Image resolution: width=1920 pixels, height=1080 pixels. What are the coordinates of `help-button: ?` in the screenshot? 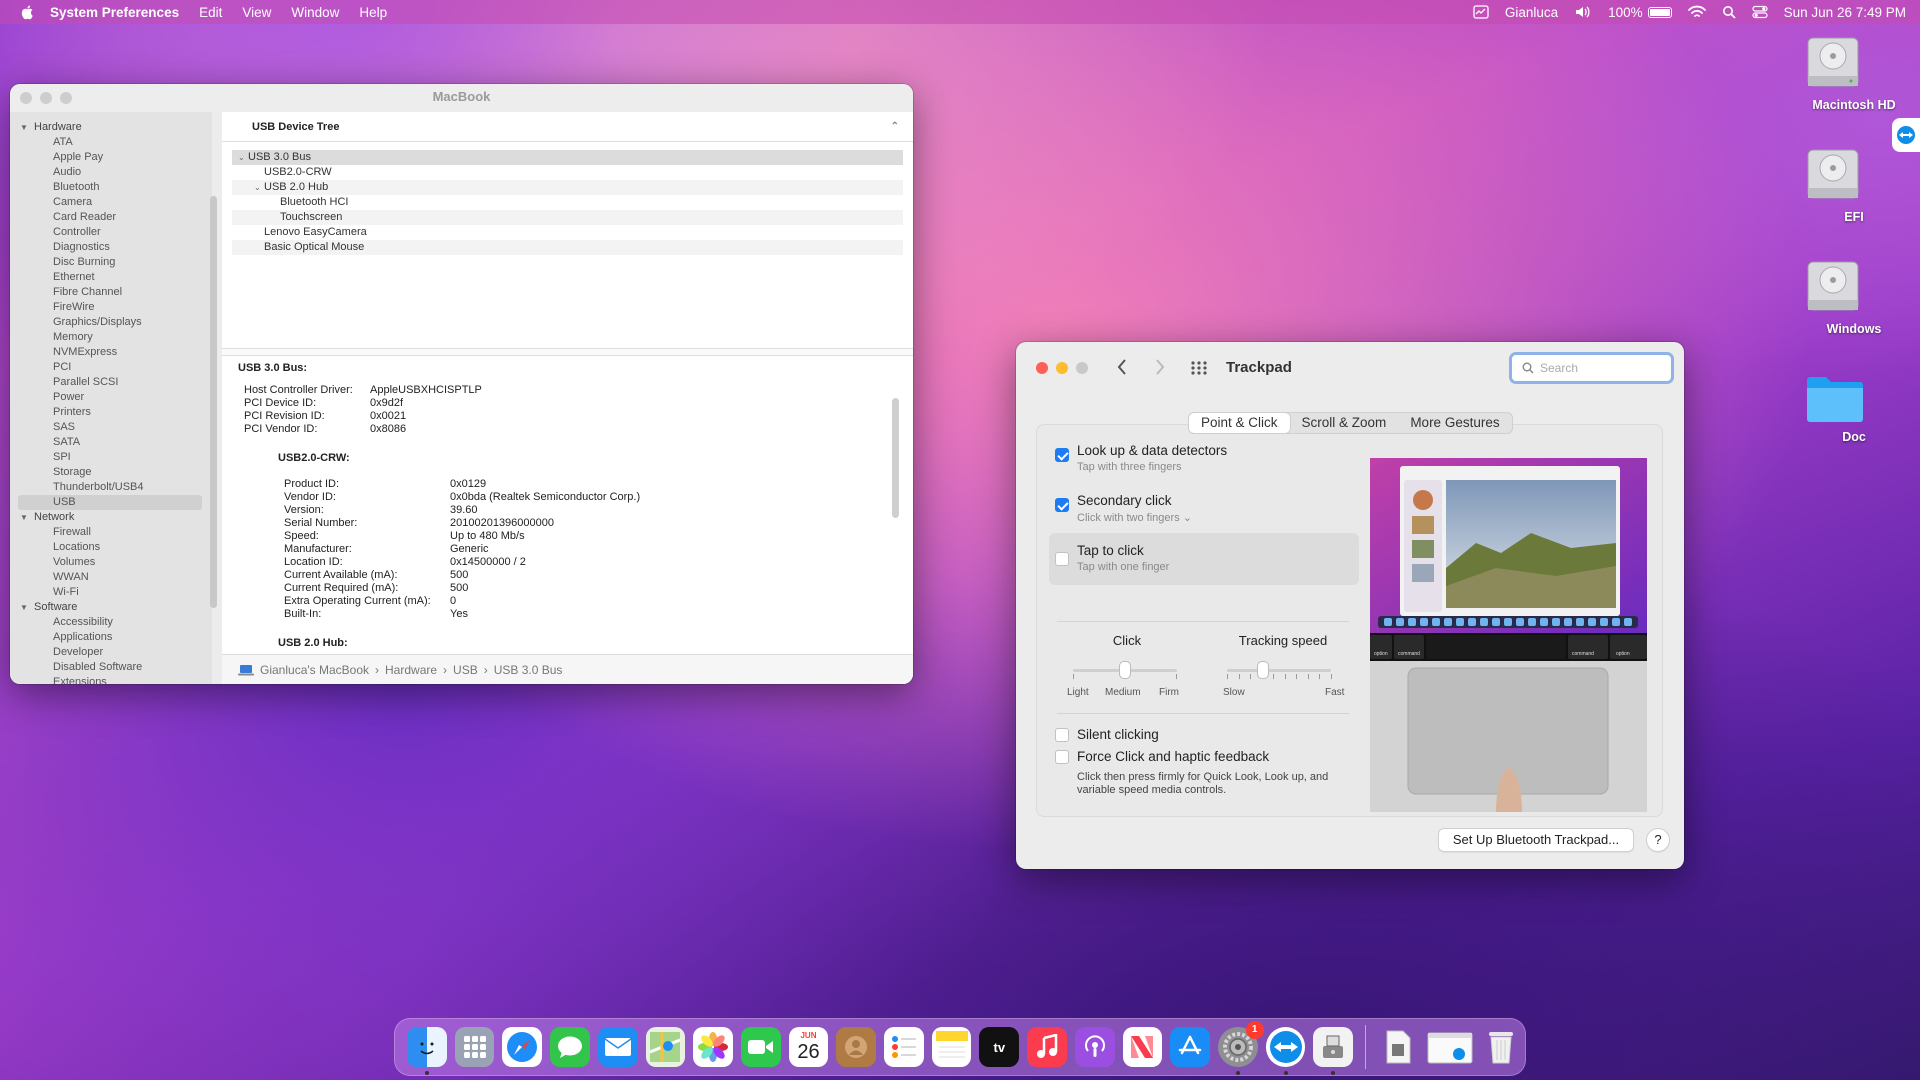 It's located at (1658, 840).